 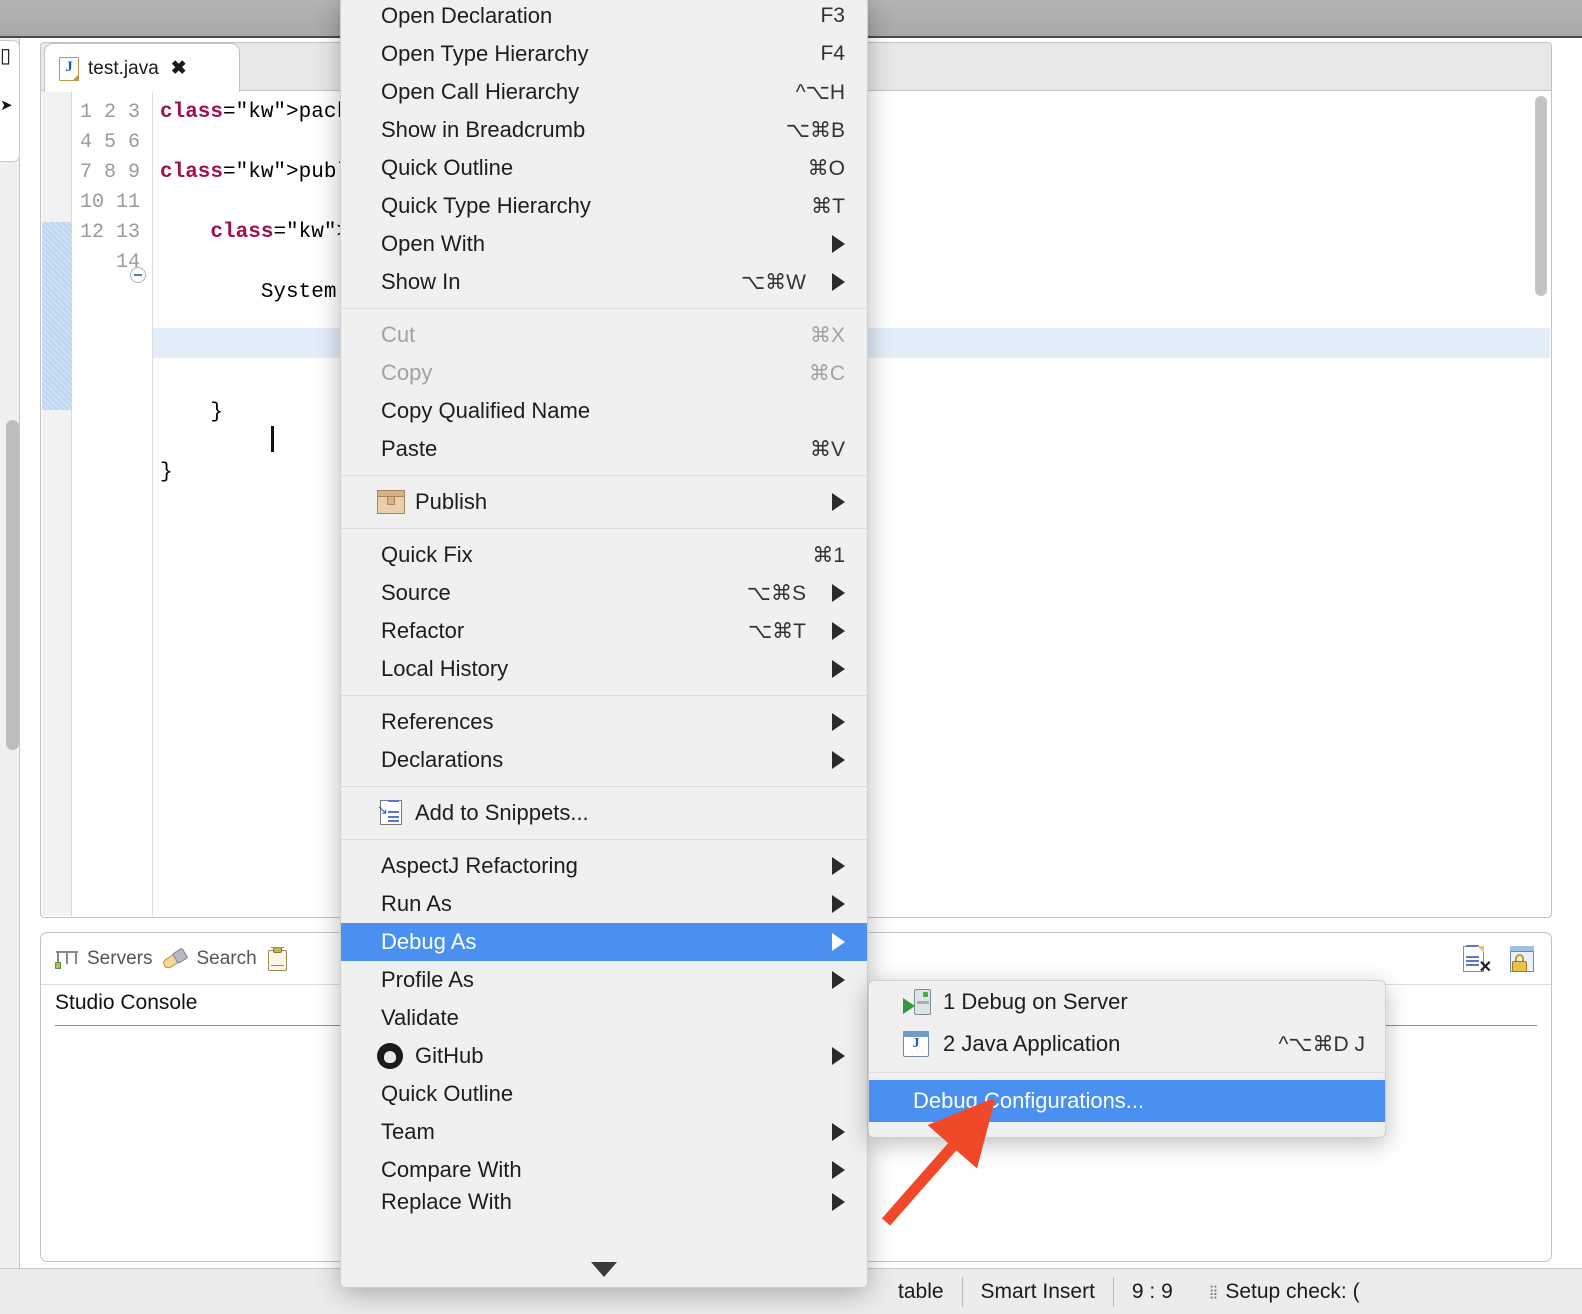 I want to click on tab-search: Search, so click(x=209, y=958).